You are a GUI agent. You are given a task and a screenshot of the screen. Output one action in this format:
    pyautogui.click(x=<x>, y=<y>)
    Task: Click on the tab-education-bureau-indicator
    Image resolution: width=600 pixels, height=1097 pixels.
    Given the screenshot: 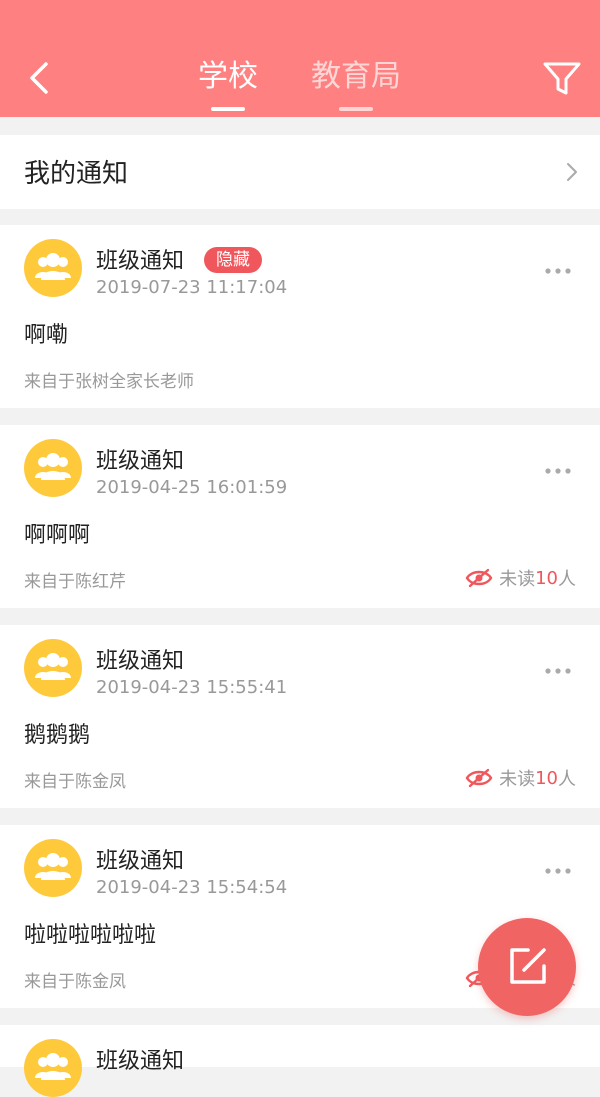 What is the action you would take?
    pyautogui.click(x=356, y=109)
    